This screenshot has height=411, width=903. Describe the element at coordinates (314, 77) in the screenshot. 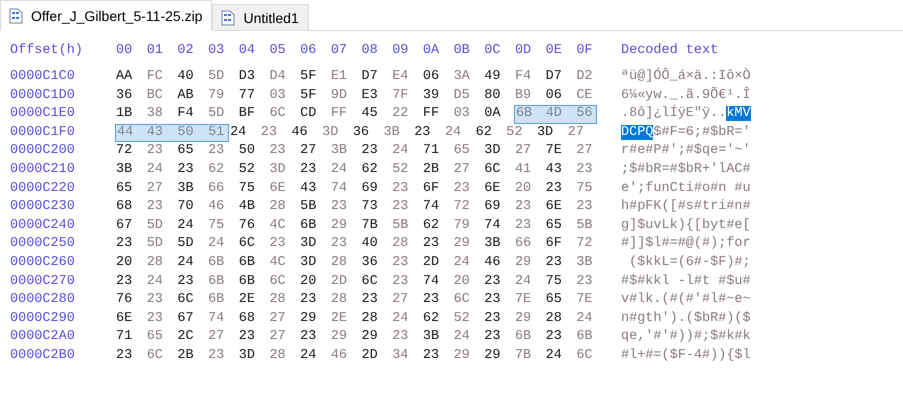

I see `hex-byte: 5F` at that location.